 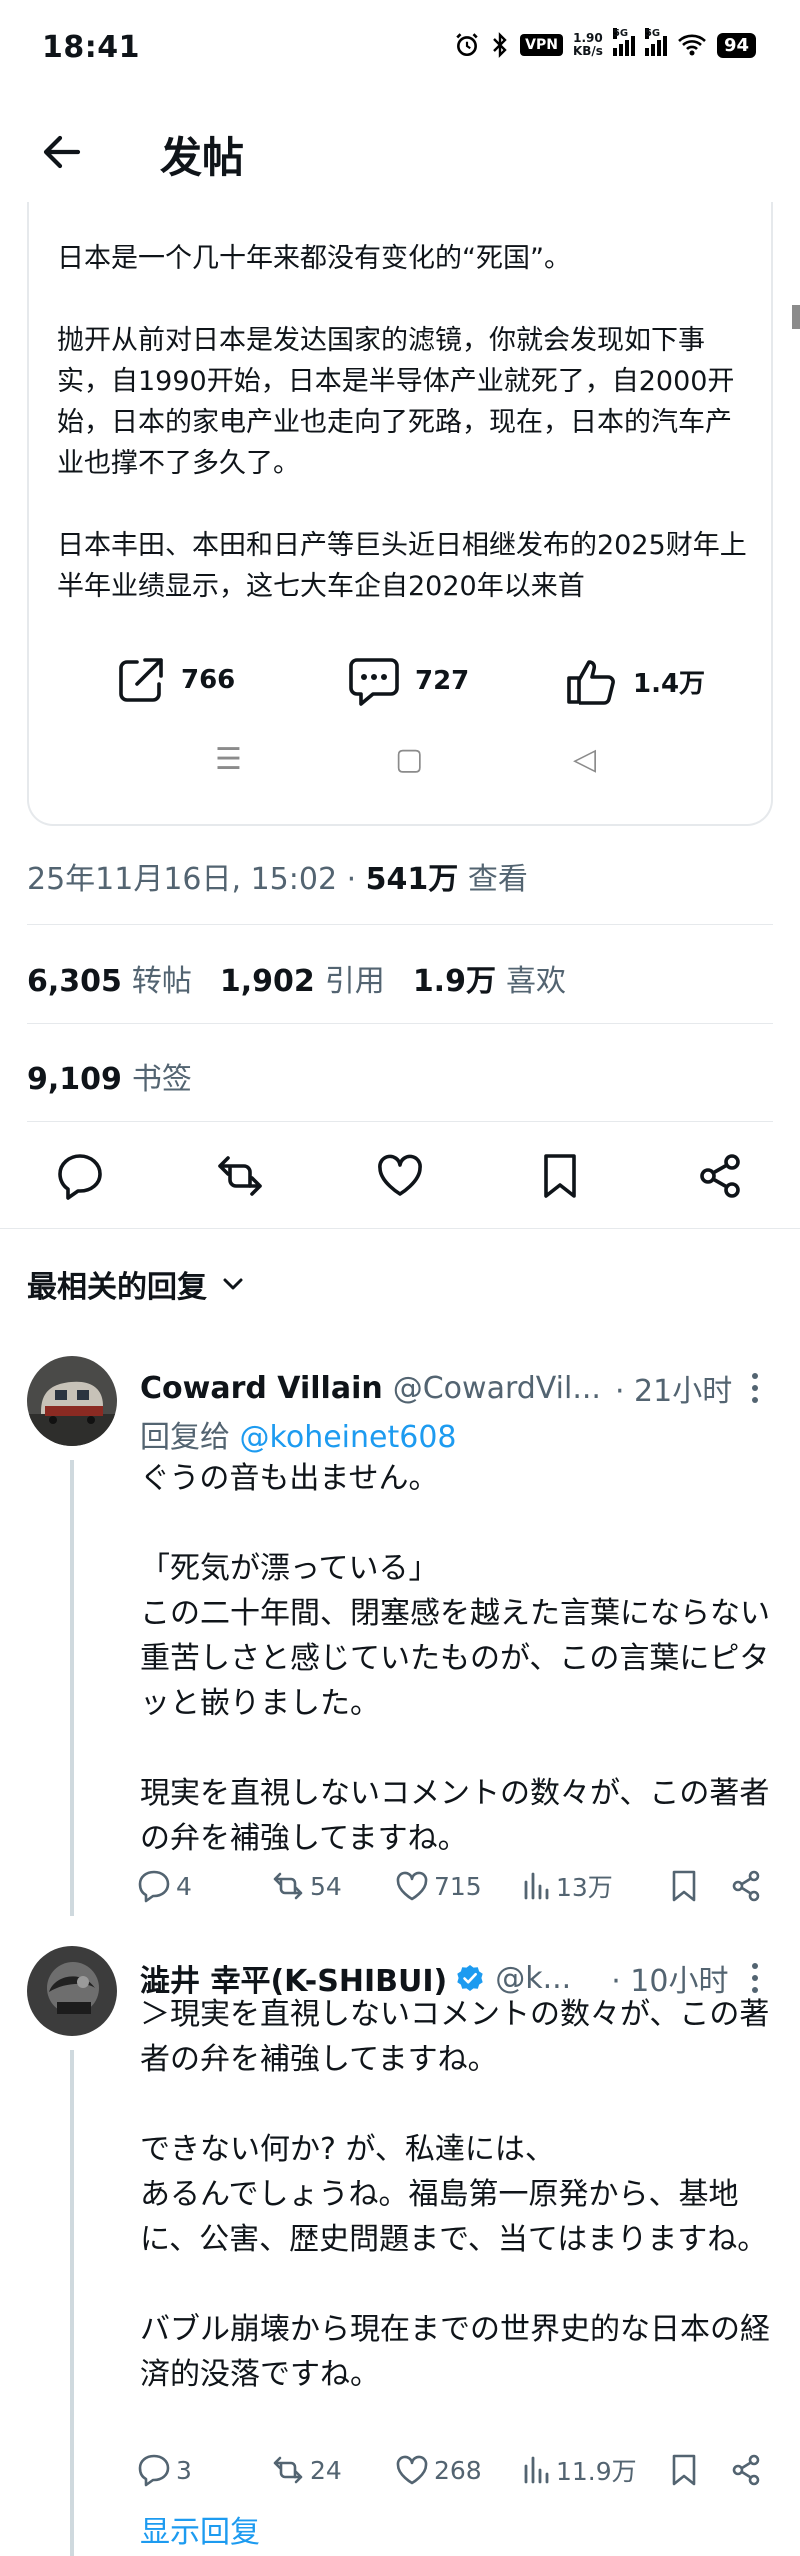 I want to click on quoted-comment-button: 727, so click(x=408, y=681).